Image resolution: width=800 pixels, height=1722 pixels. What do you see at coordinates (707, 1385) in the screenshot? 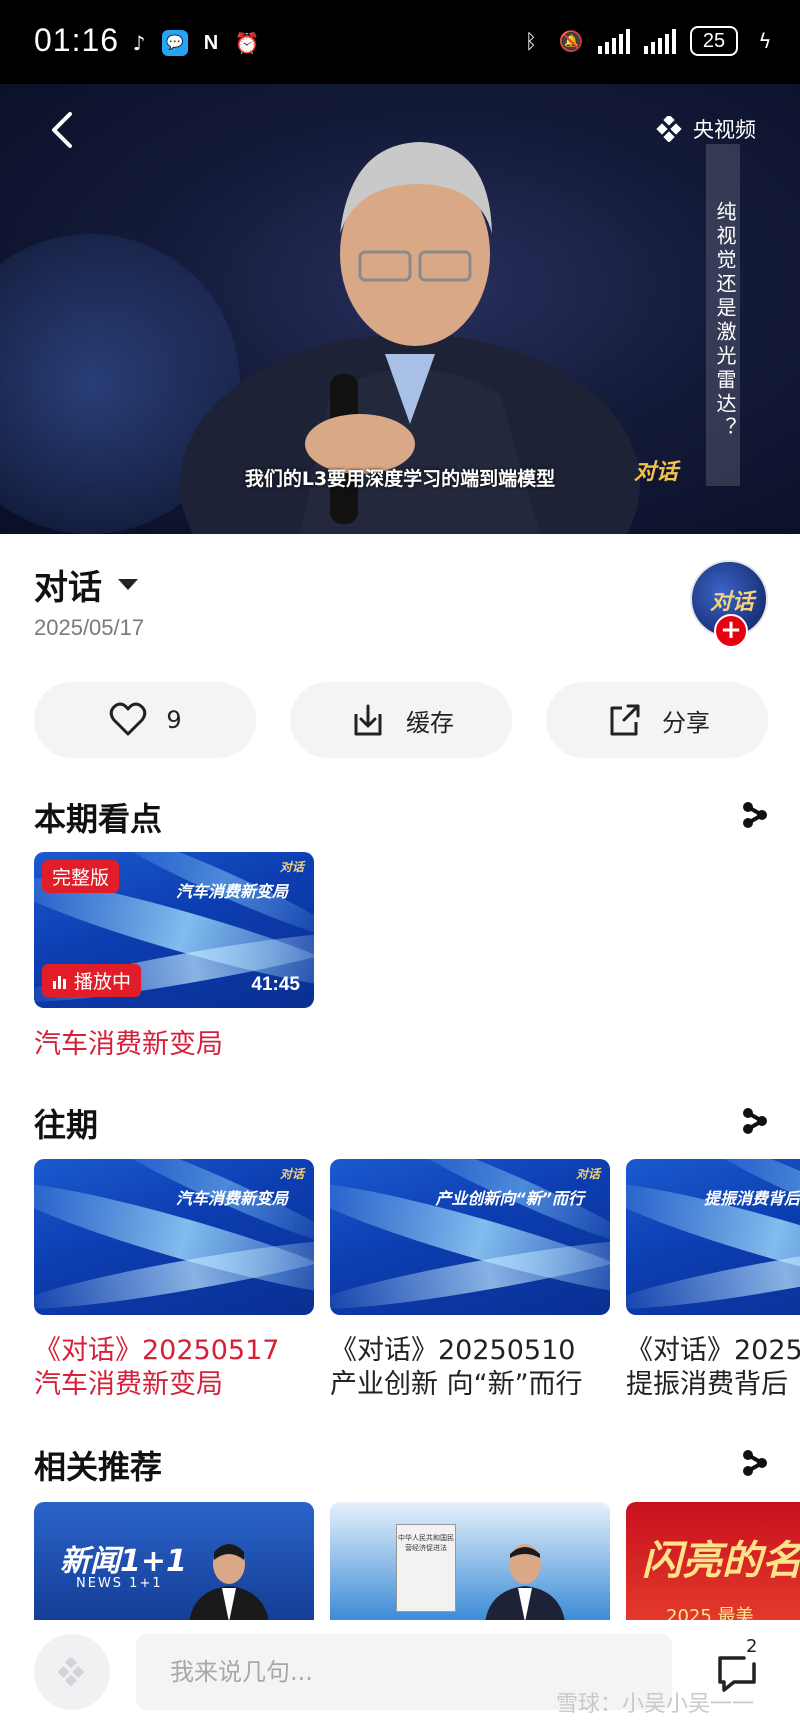
I see `past-episode-subtitle: 提振消费背后` at bounding box center [707, 1385].